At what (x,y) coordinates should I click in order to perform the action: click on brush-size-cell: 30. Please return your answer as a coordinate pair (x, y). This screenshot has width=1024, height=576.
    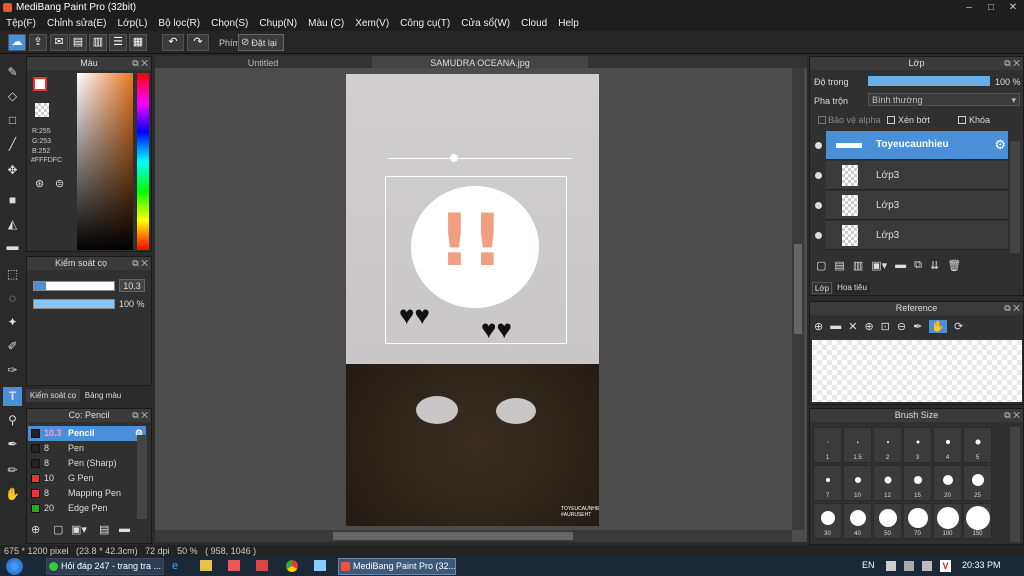
    Looking at the image, I should click on (827, 521).